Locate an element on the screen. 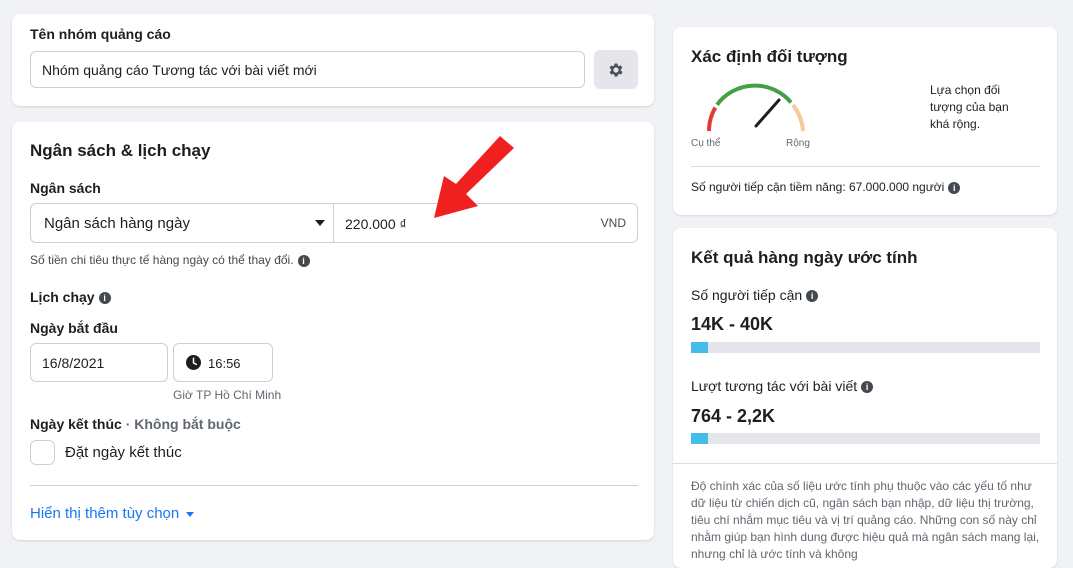 This screenshot has width=1073, height=568. clock-icon is located at coordinates (193, 362).